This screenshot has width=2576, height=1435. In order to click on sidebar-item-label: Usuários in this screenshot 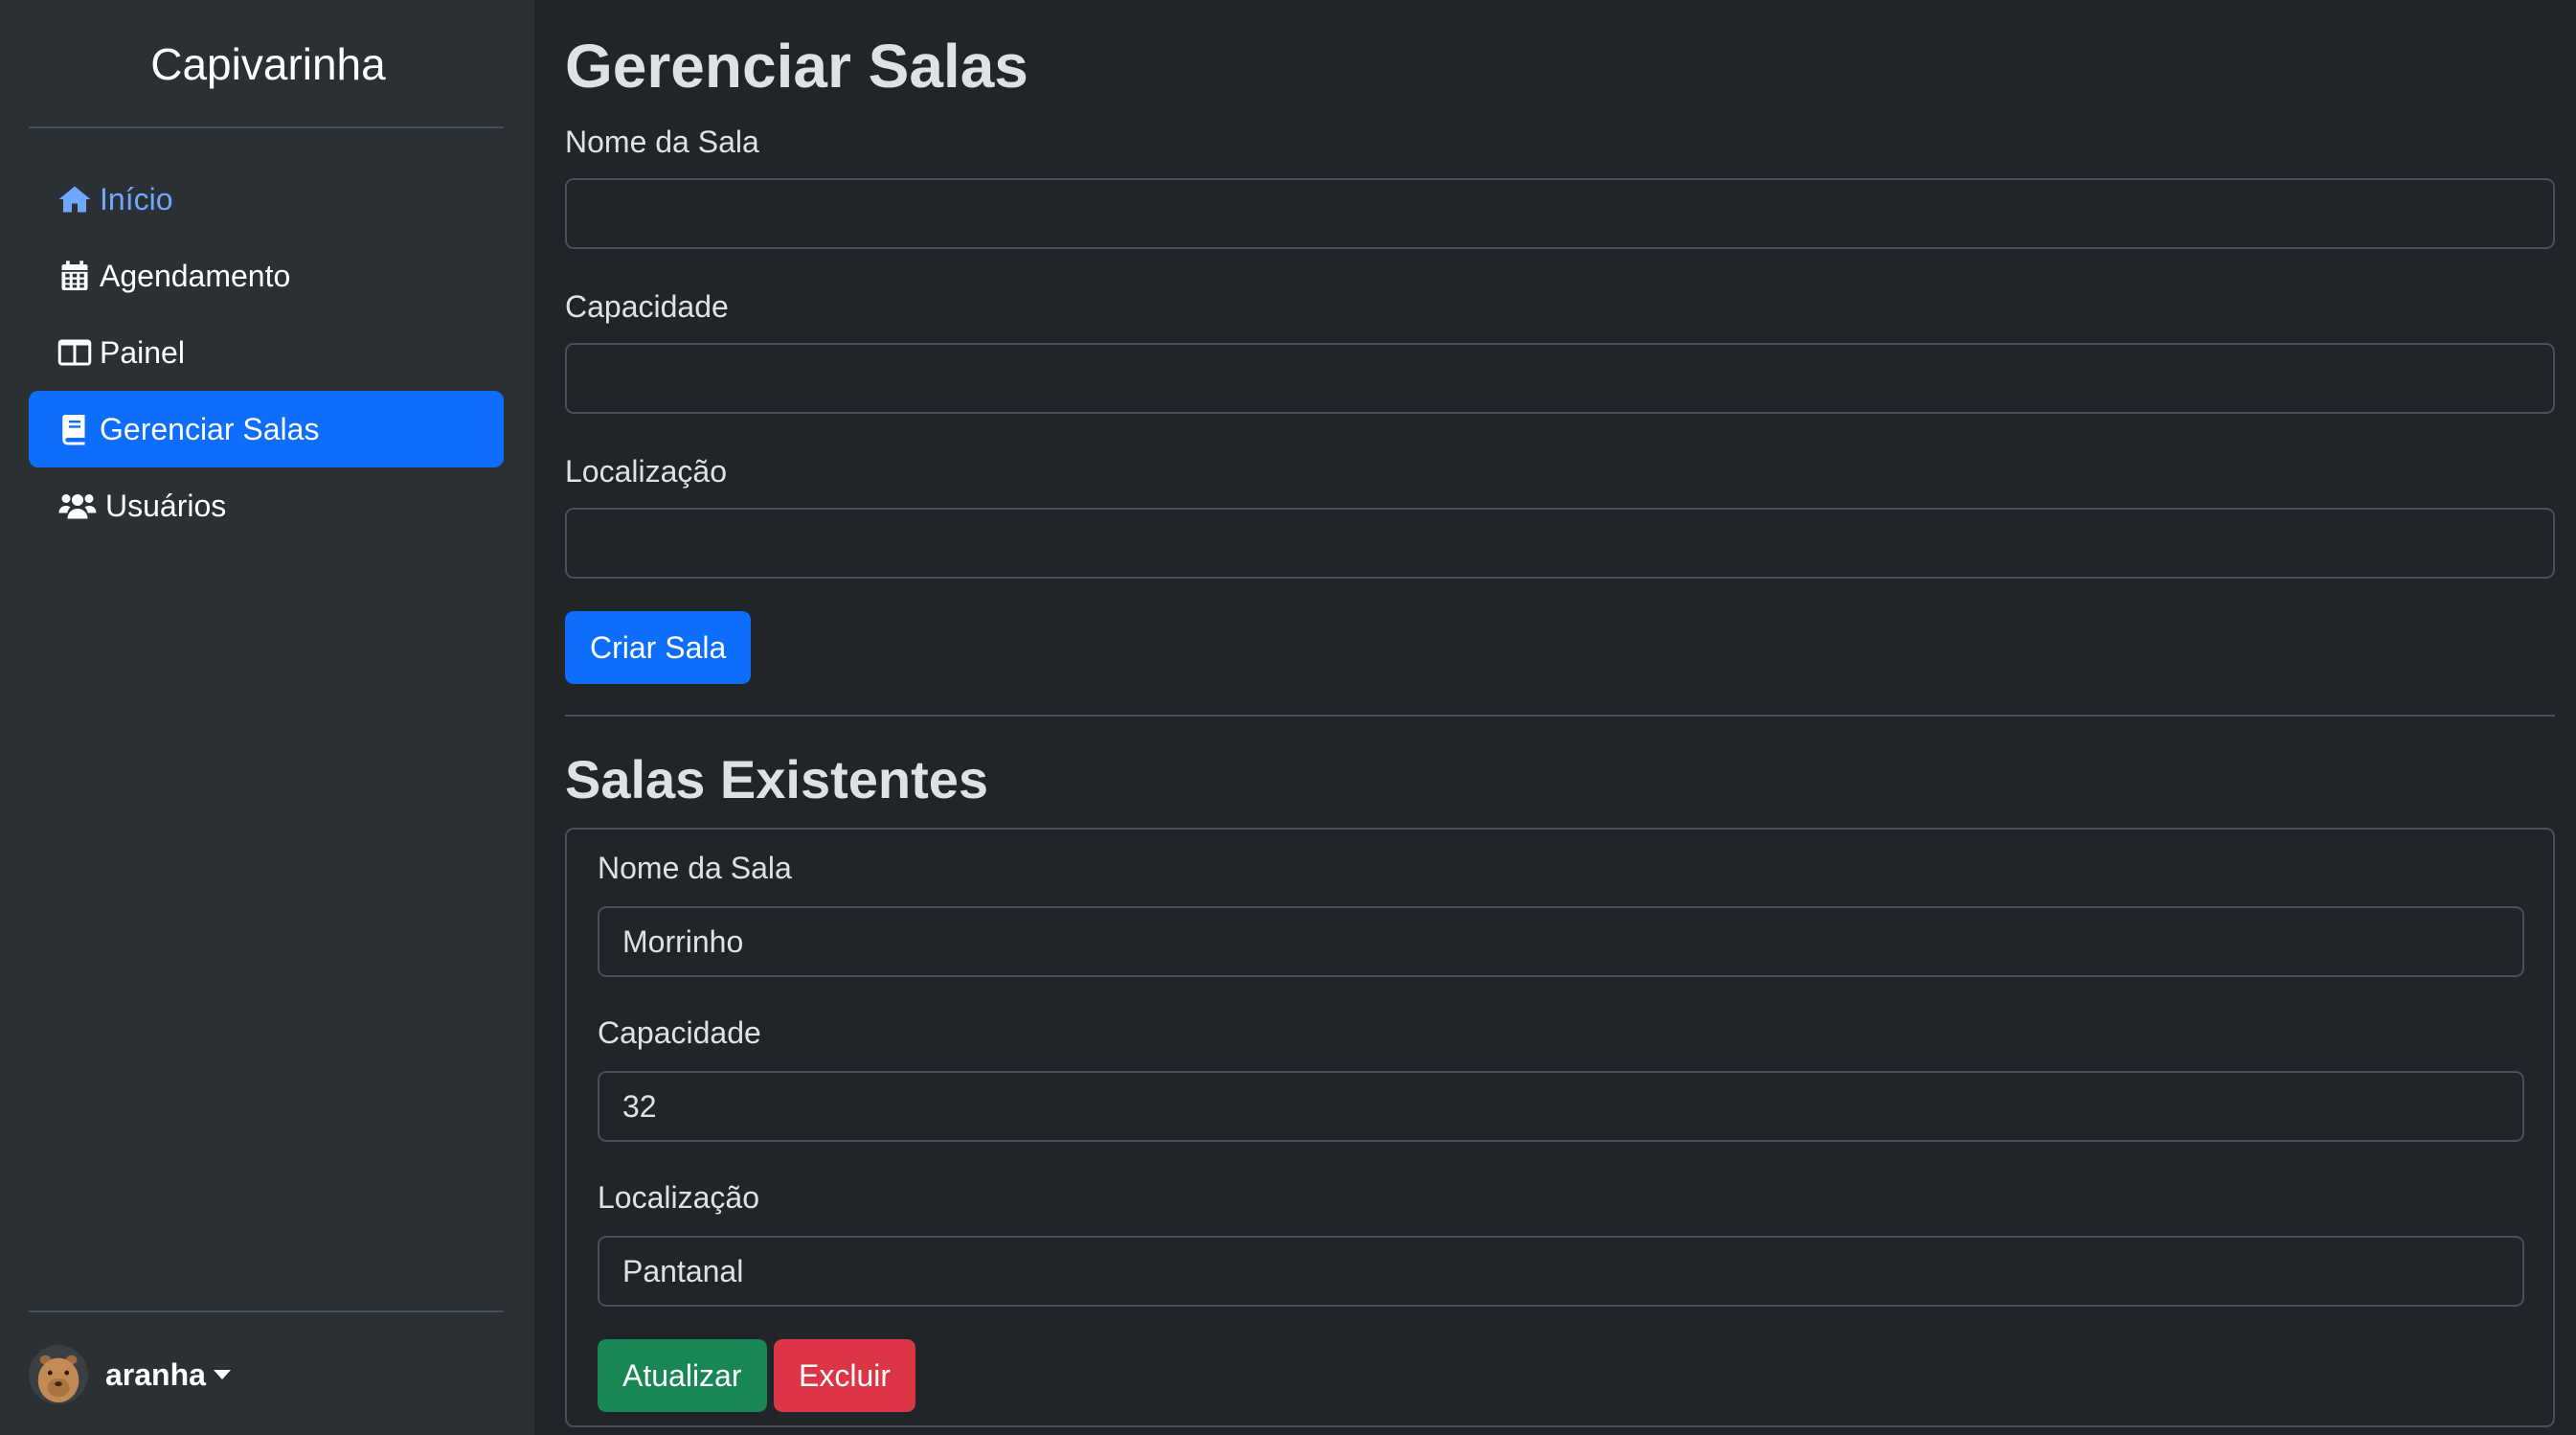, I will do `click(166, 506)`.